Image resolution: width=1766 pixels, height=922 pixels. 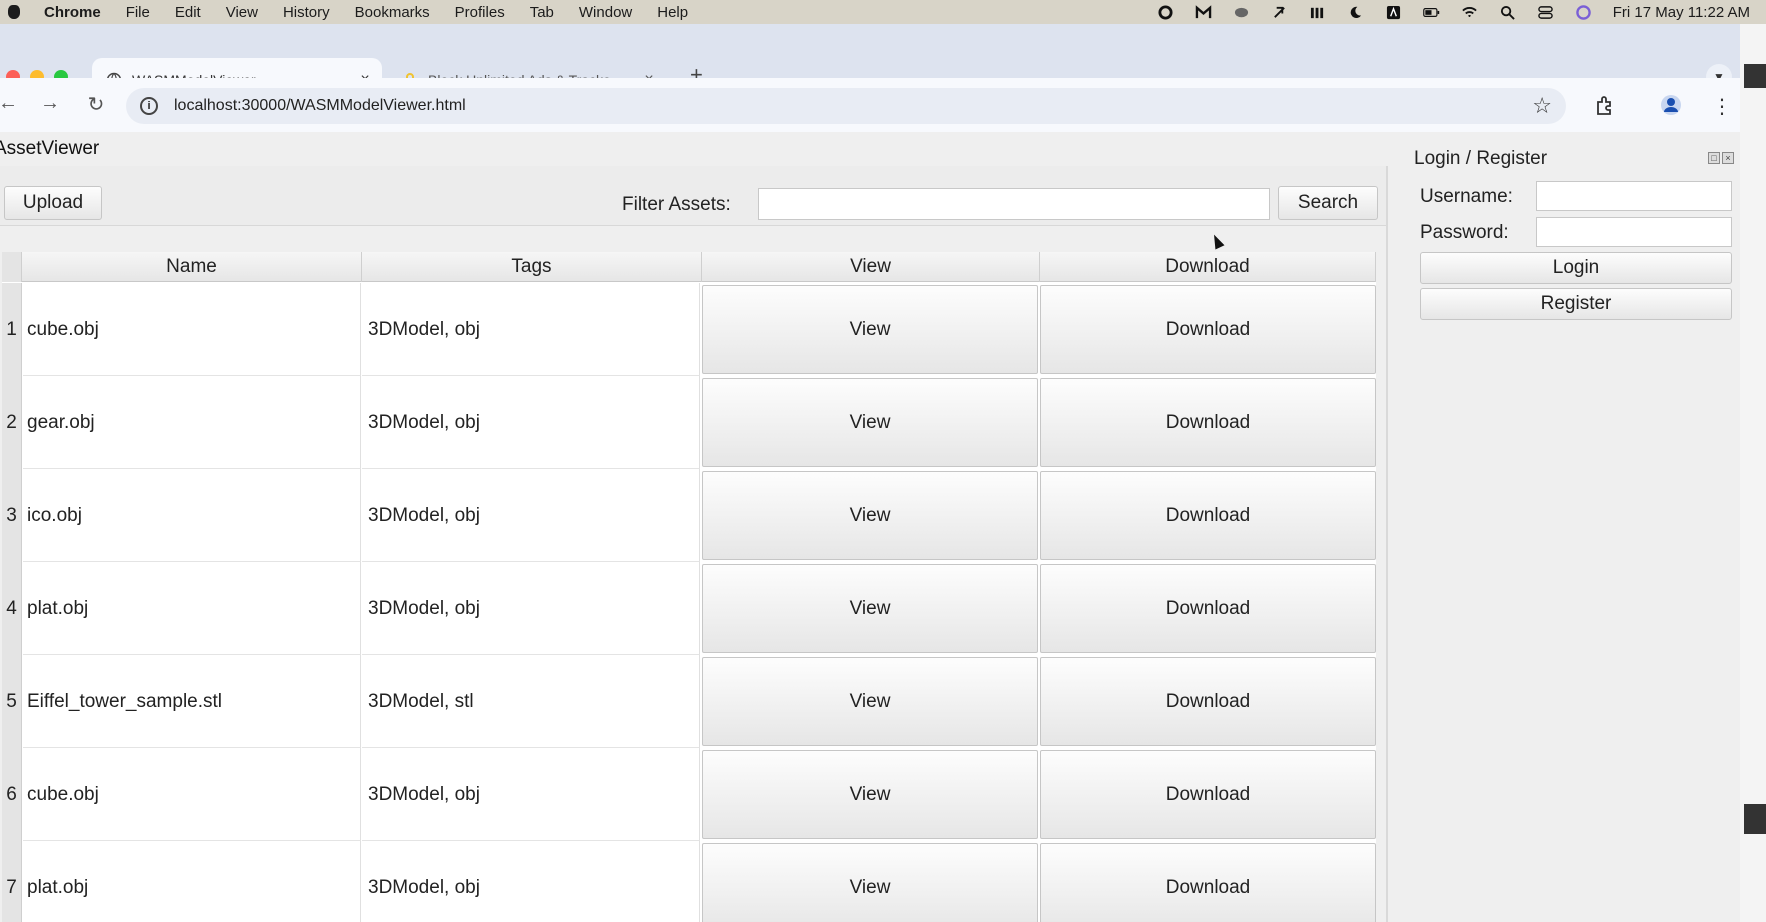 What do you see at coordinates (532, 267) in the screenshot?
I see `column-header-tags: Tags` at bounding box center [532, 267].